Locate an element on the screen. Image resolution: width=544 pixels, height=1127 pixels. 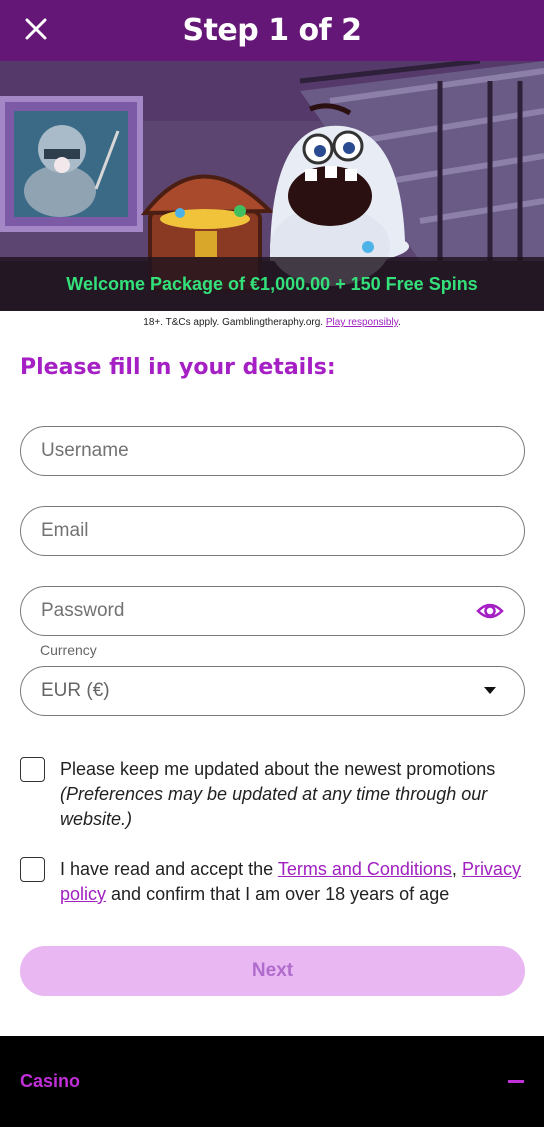
email-field is located at coordinates (272, 531).